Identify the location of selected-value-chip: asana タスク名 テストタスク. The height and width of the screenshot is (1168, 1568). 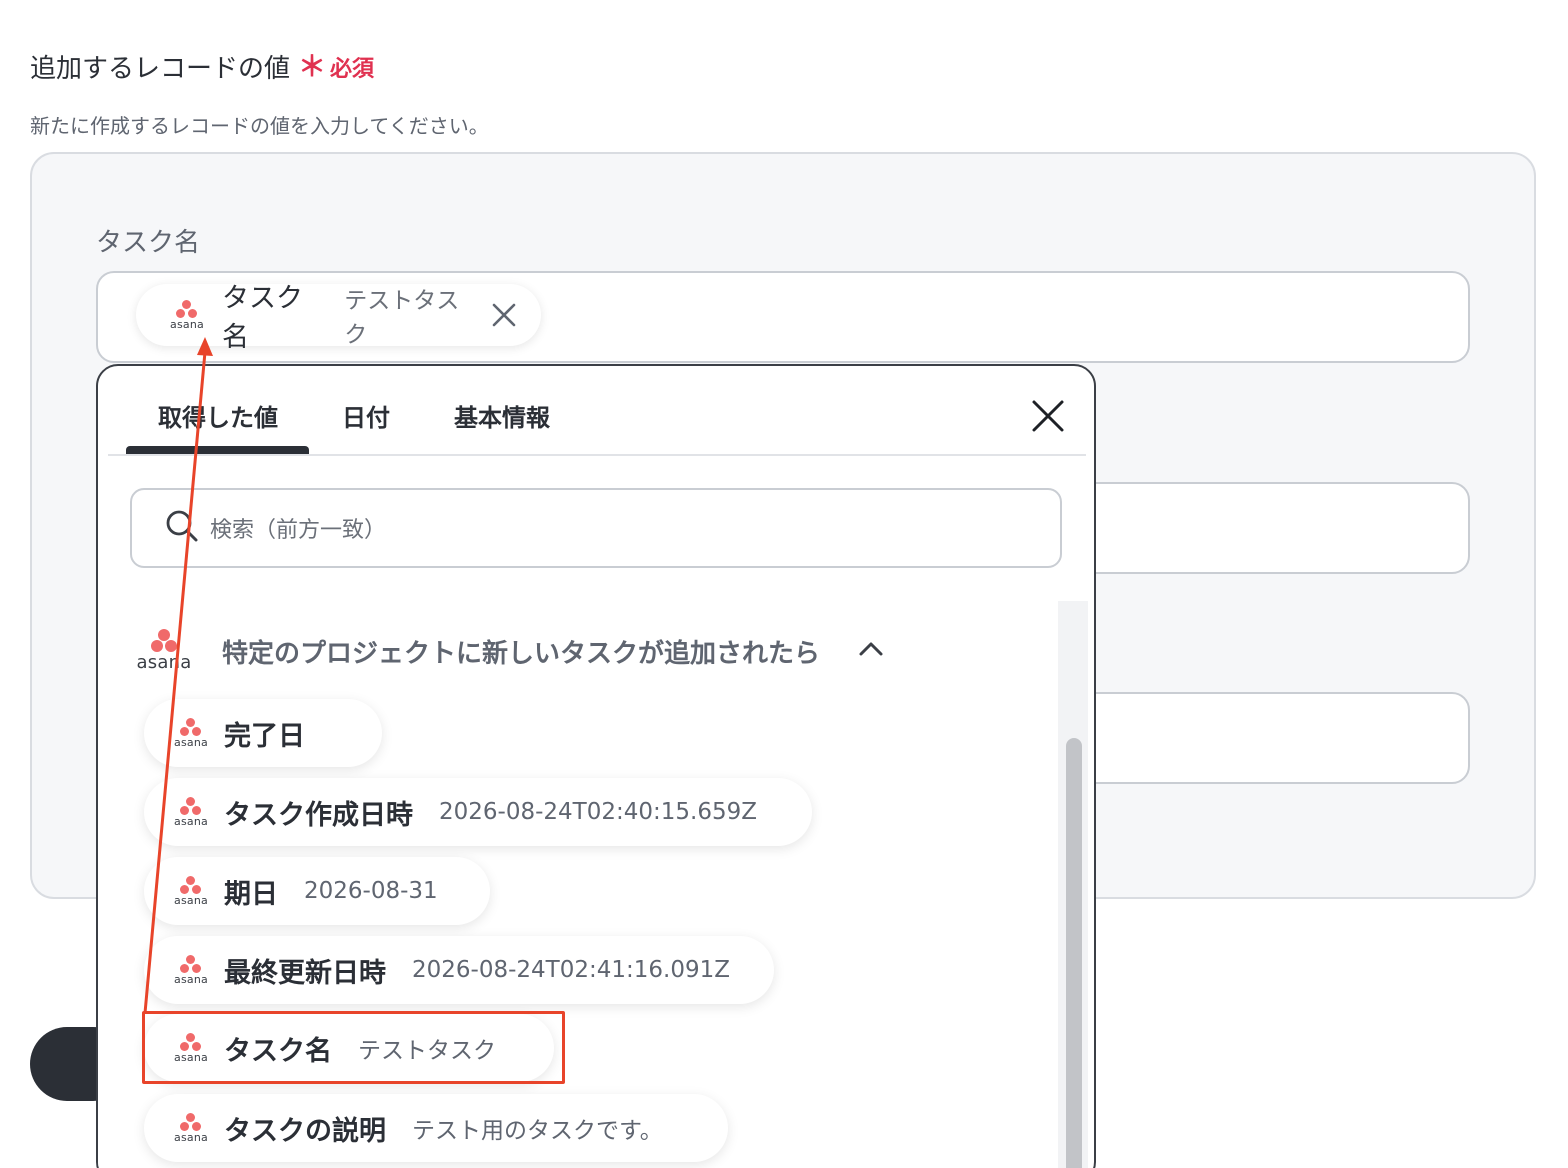
(338, 318).